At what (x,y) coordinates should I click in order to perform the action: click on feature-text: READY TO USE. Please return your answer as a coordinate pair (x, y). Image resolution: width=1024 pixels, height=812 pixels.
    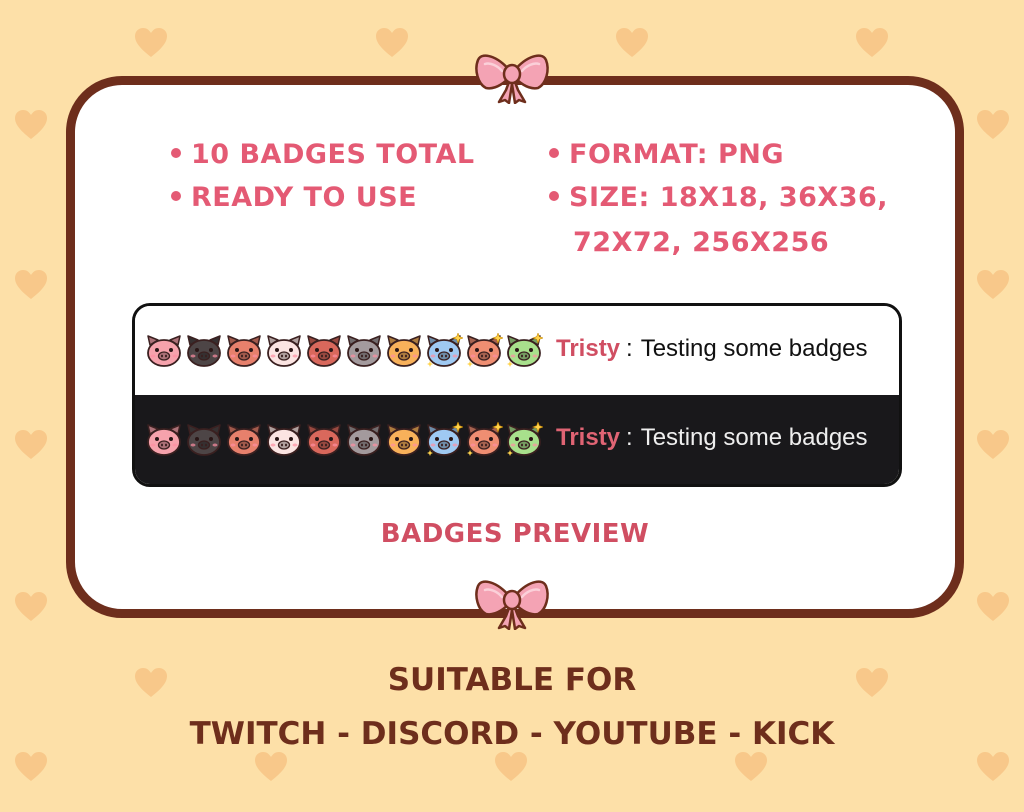
    Looking at the image, I should click on (304, 197).